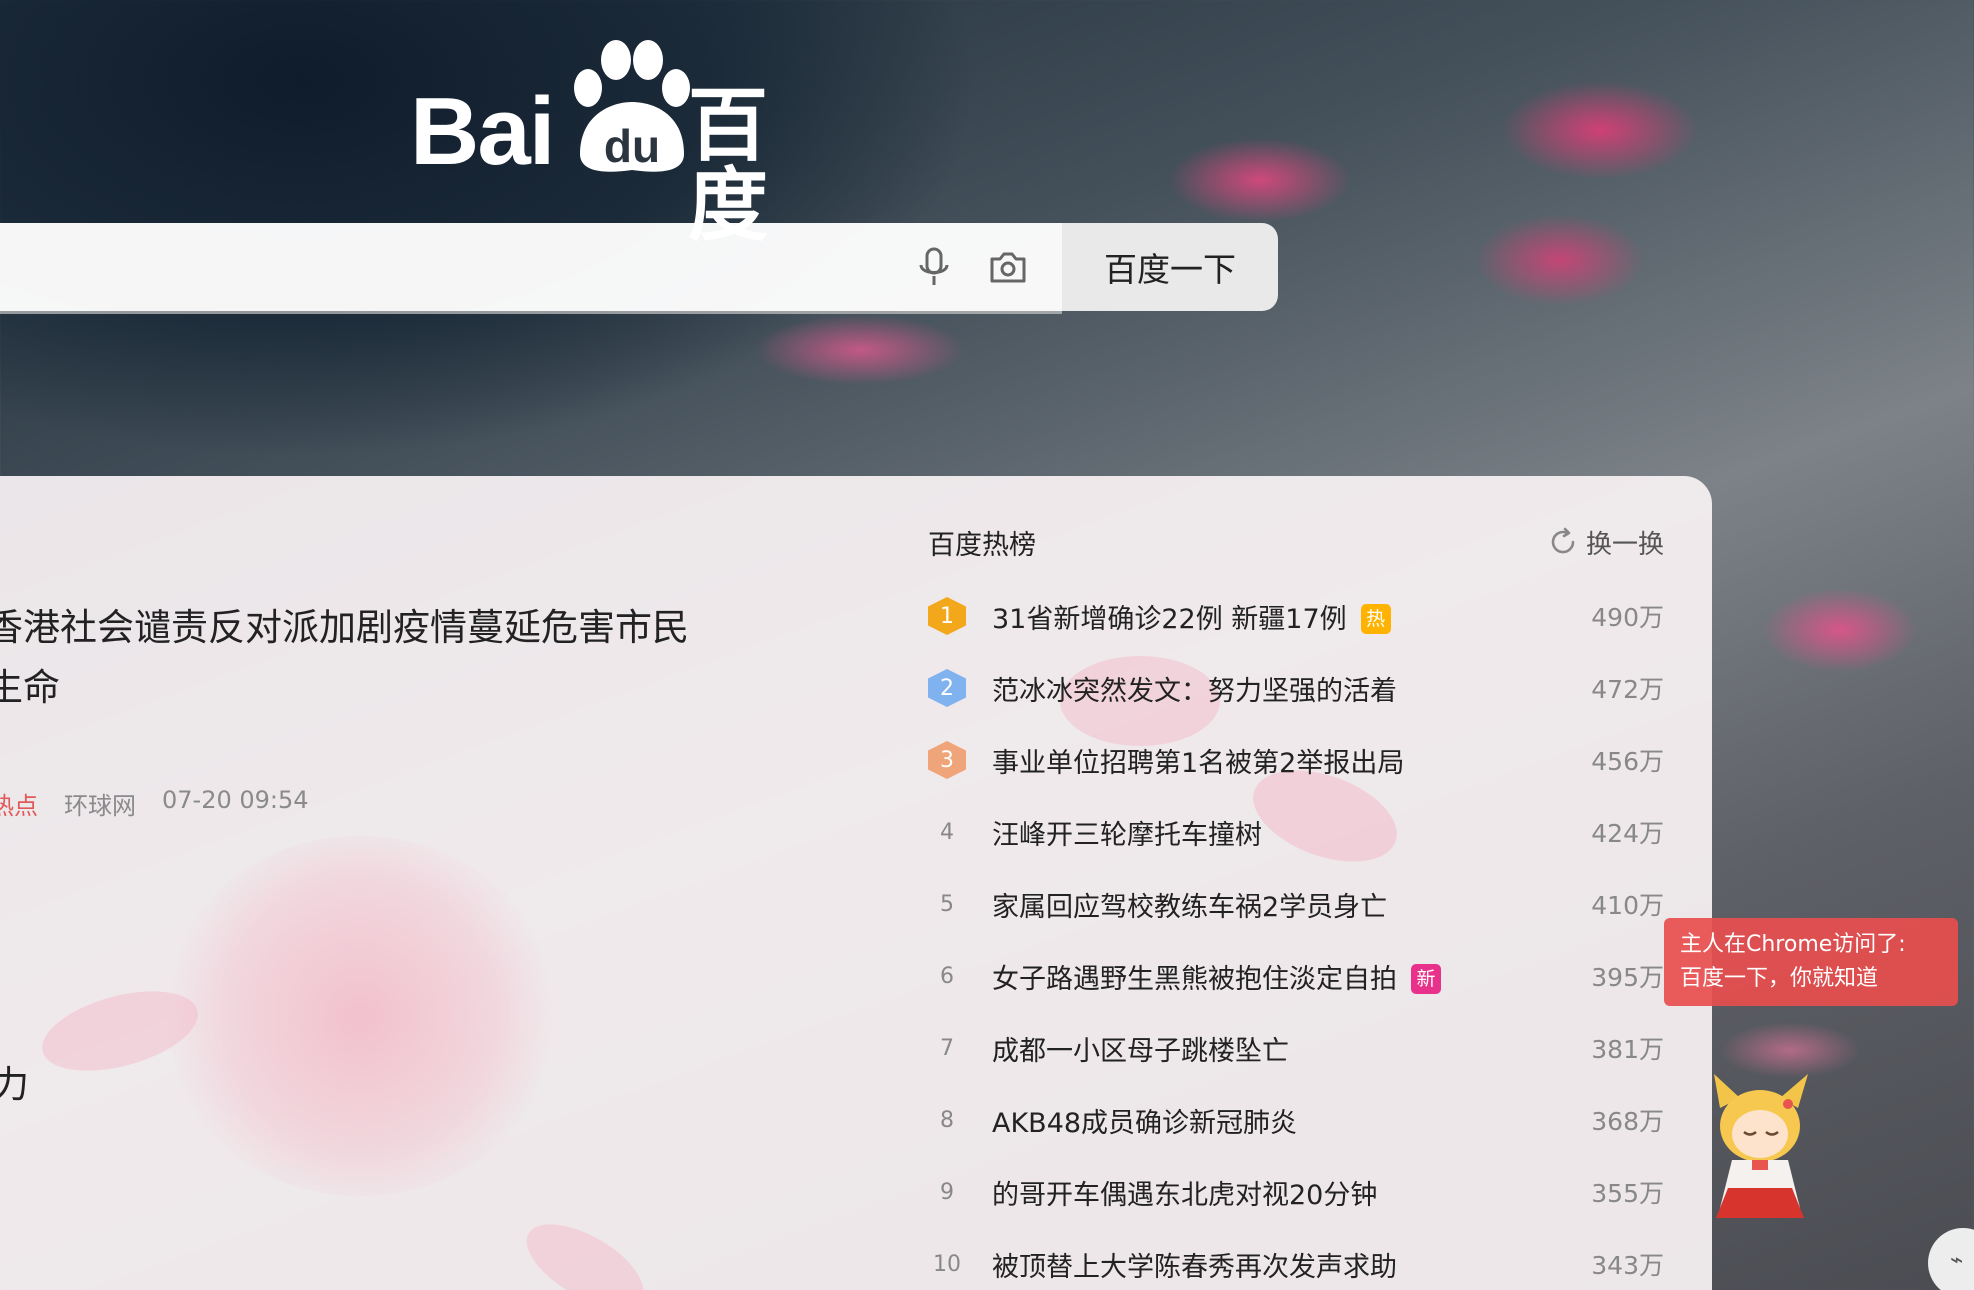 The width and height of the screenshot is (1974, 1290). I want to click on search-bar: 百度一下, so click(639, 267).